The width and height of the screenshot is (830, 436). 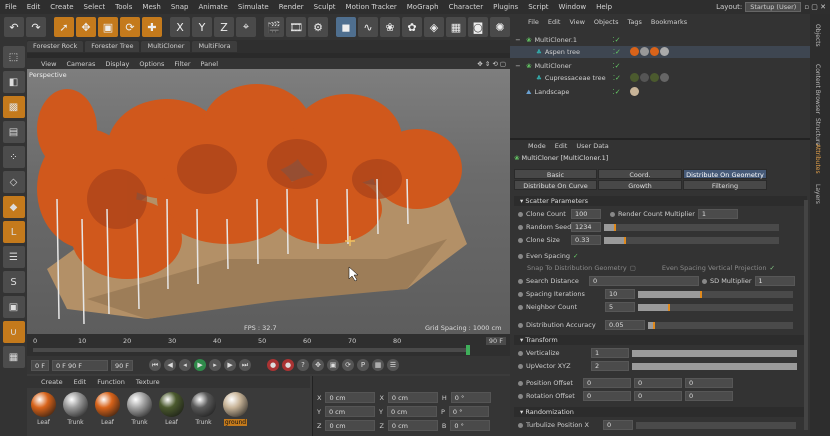 What do you see at coordinates (170, 365) in the screenshot?
I see `prev-key-icon: ◀` at bounding box center [170, 365].